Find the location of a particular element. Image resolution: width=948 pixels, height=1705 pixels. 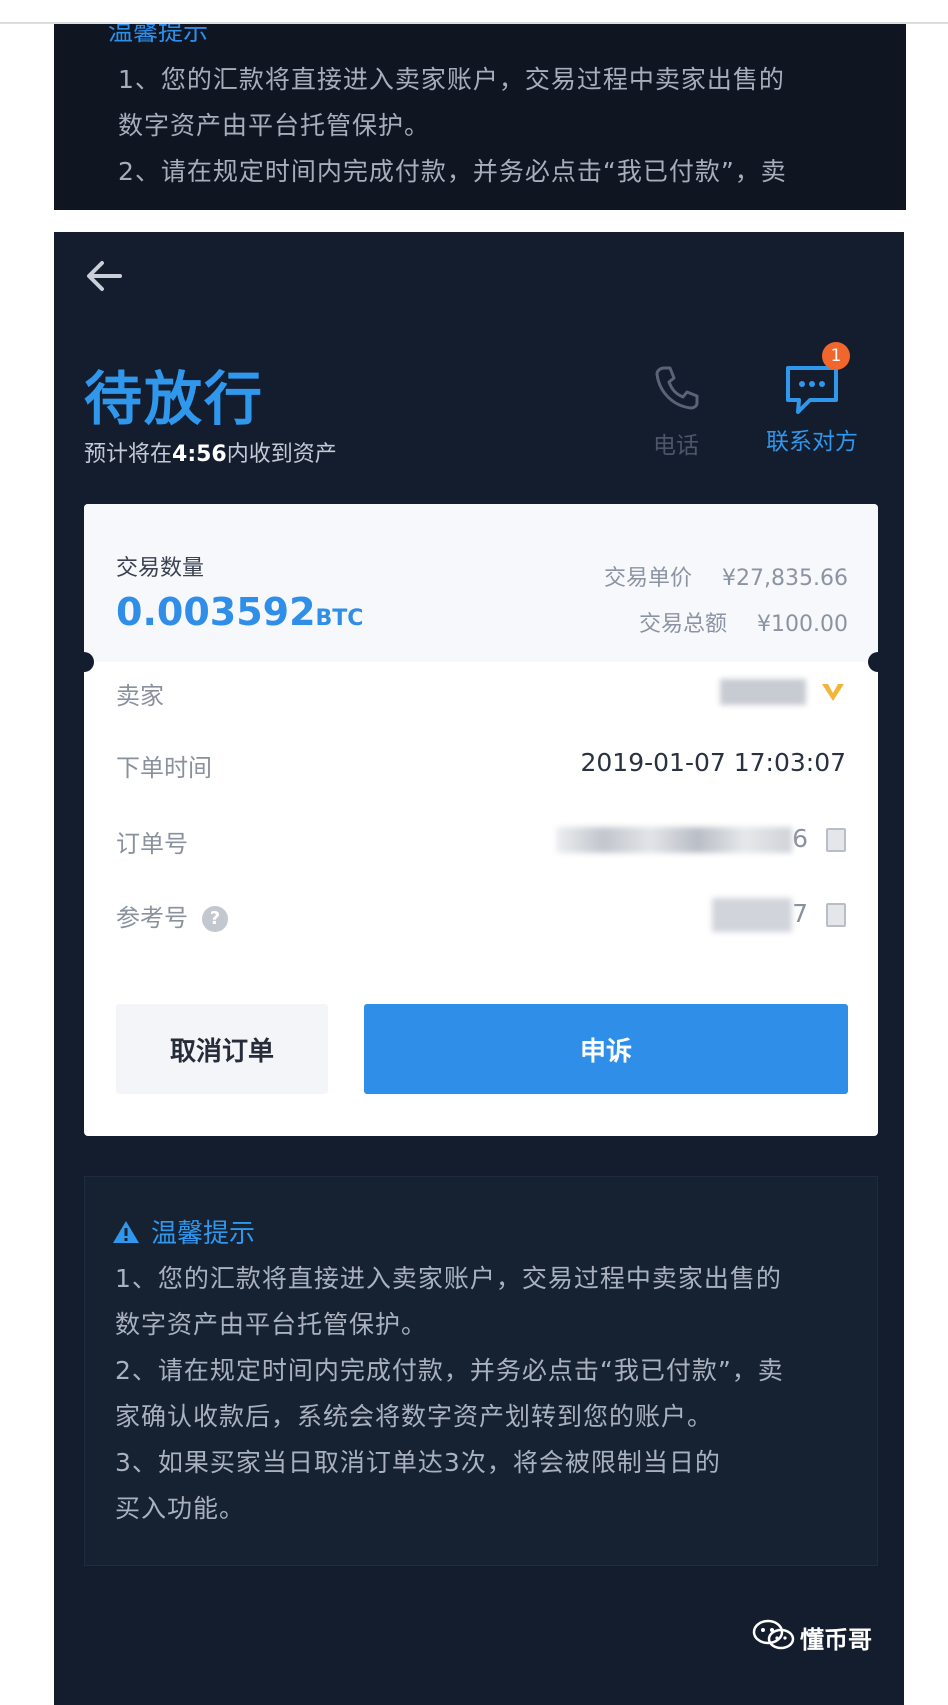

order-number-tail: 6 is located at coordinates (800, 838).